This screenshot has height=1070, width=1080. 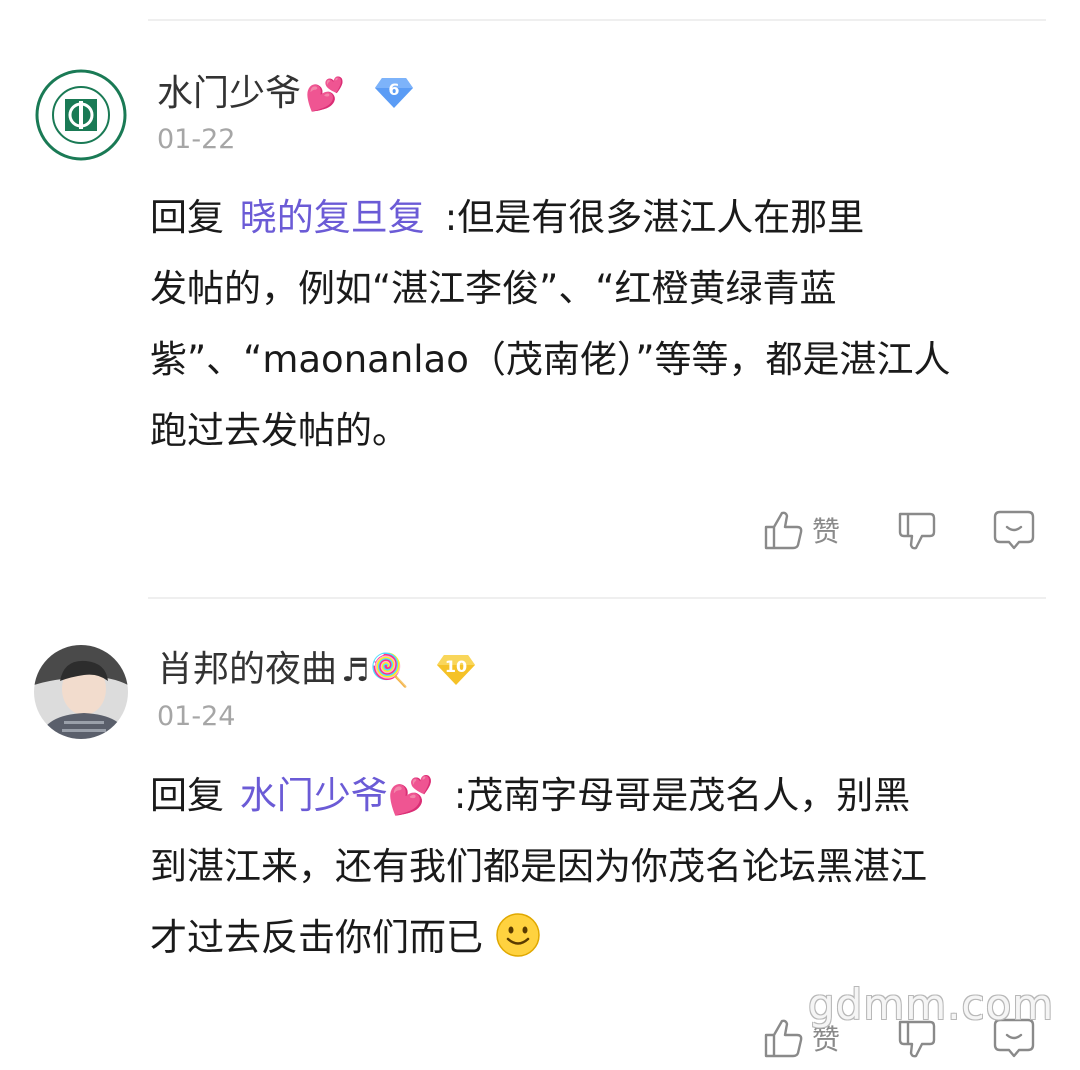 I want to click on reply-to-link: 水门少爷💕, so click(x=337, y=795).